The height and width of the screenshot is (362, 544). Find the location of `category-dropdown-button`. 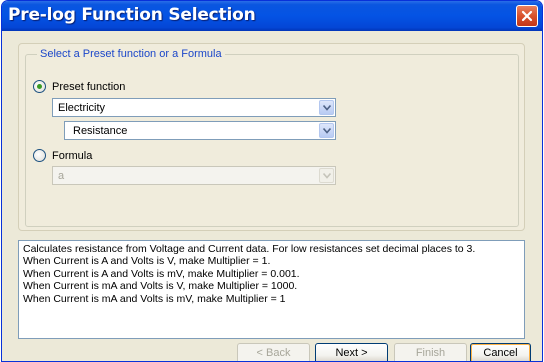

category-dropdown-button is located at coordinates (326, 107).